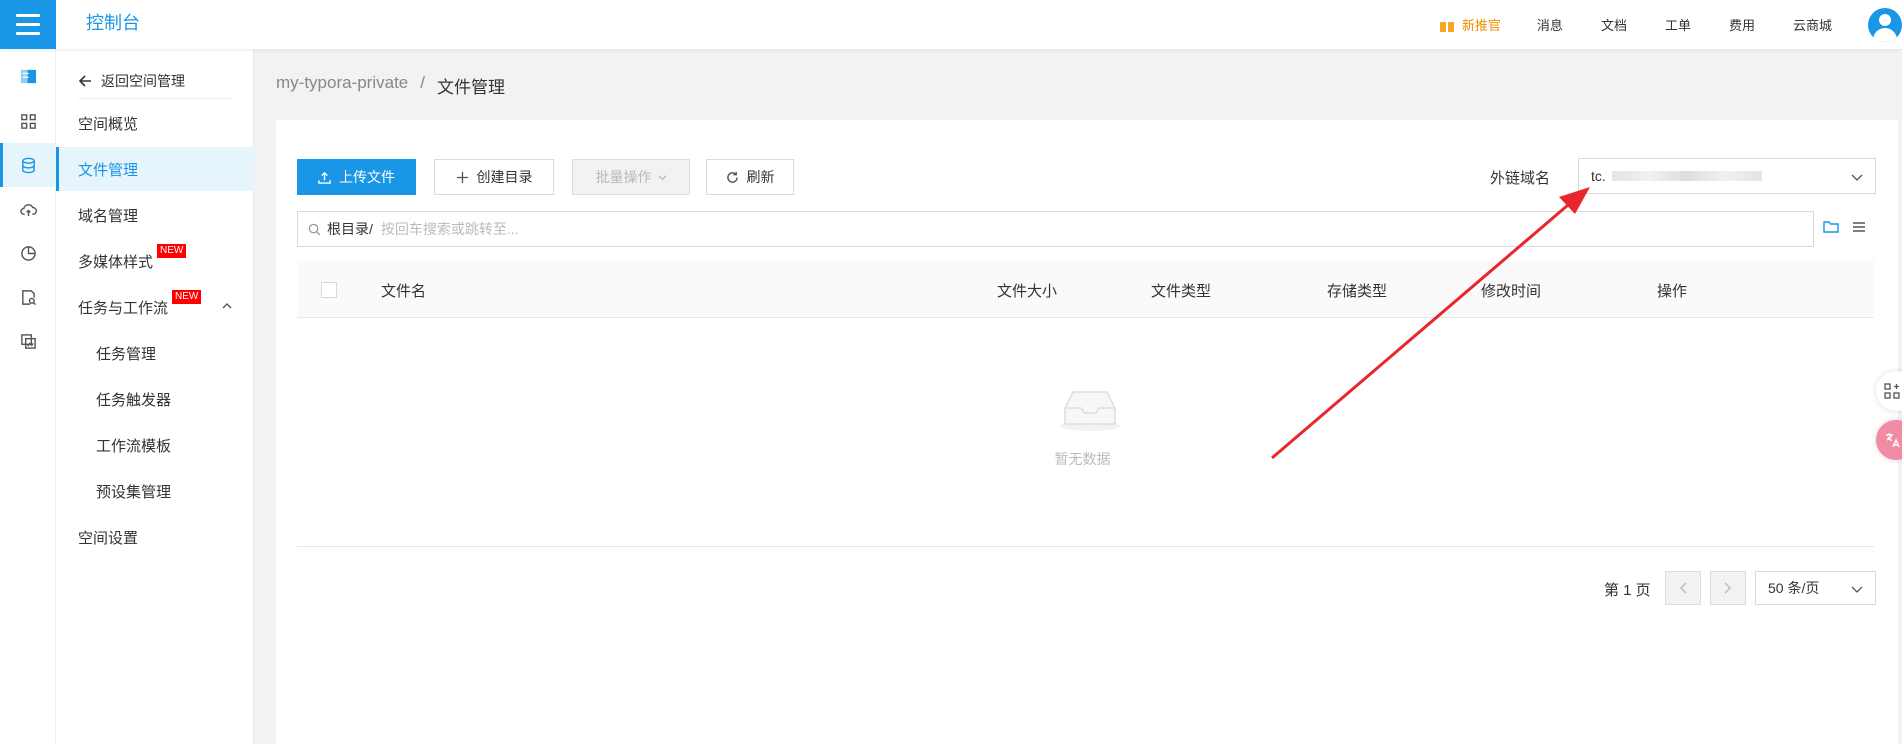  I want to click on sidebar-item-media-style: 多媒体样式 NEW, so click(155, 261).